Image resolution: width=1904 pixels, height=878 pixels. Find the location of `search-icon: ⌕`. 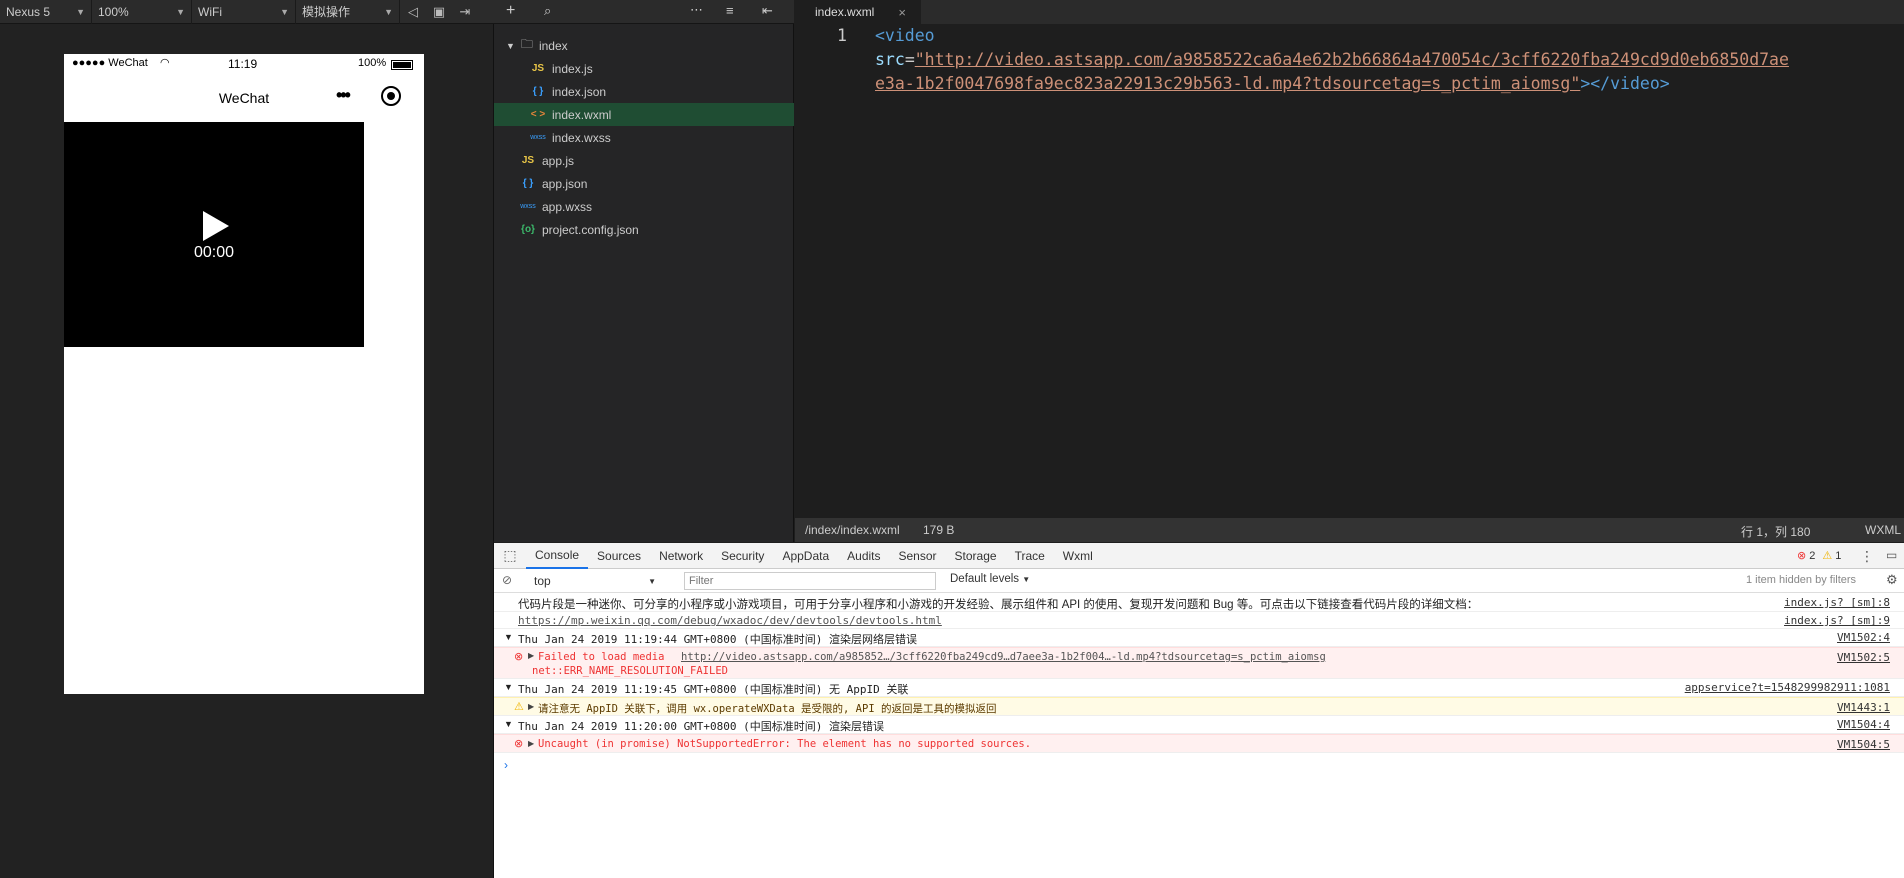

search-icon: ⌕ is located at coordinates (547, 11).